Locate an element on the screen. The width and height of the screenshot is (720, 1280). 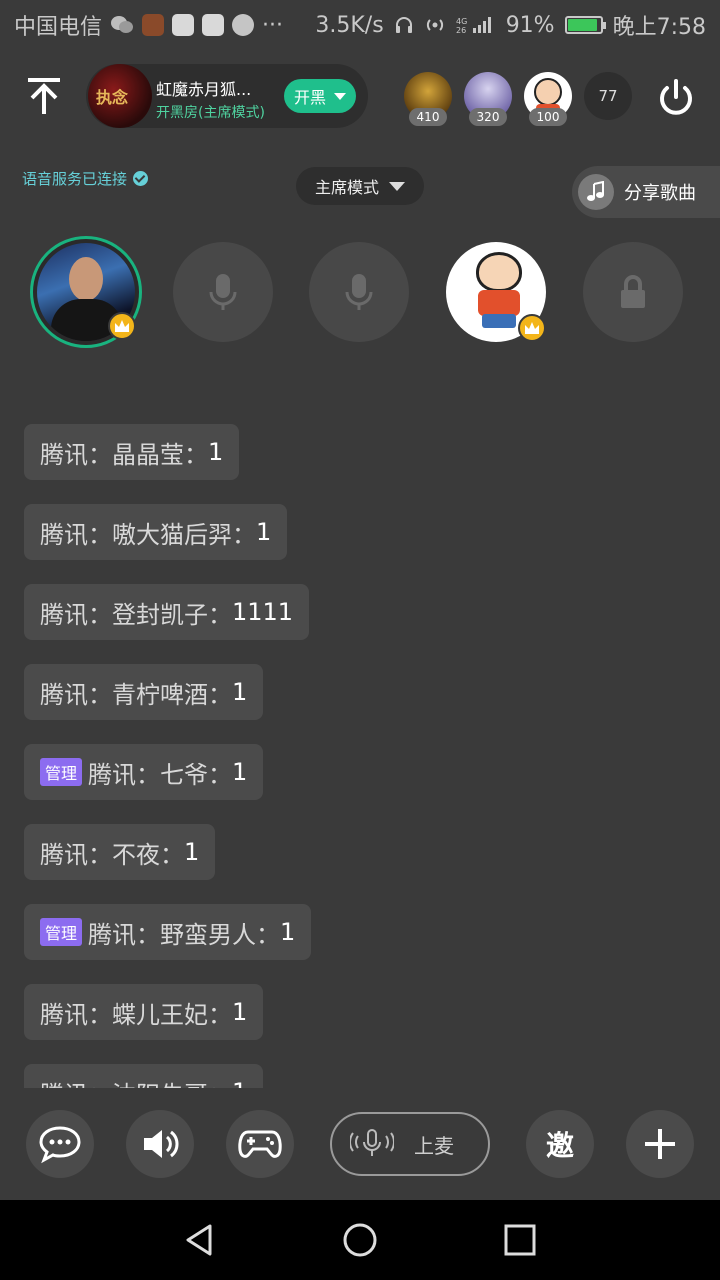
speaker-icon is located at coordinates (161, 1144).